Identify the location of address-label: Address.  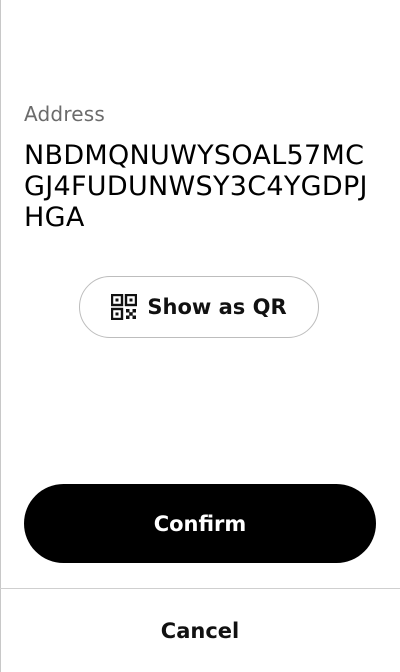
(65, 114).